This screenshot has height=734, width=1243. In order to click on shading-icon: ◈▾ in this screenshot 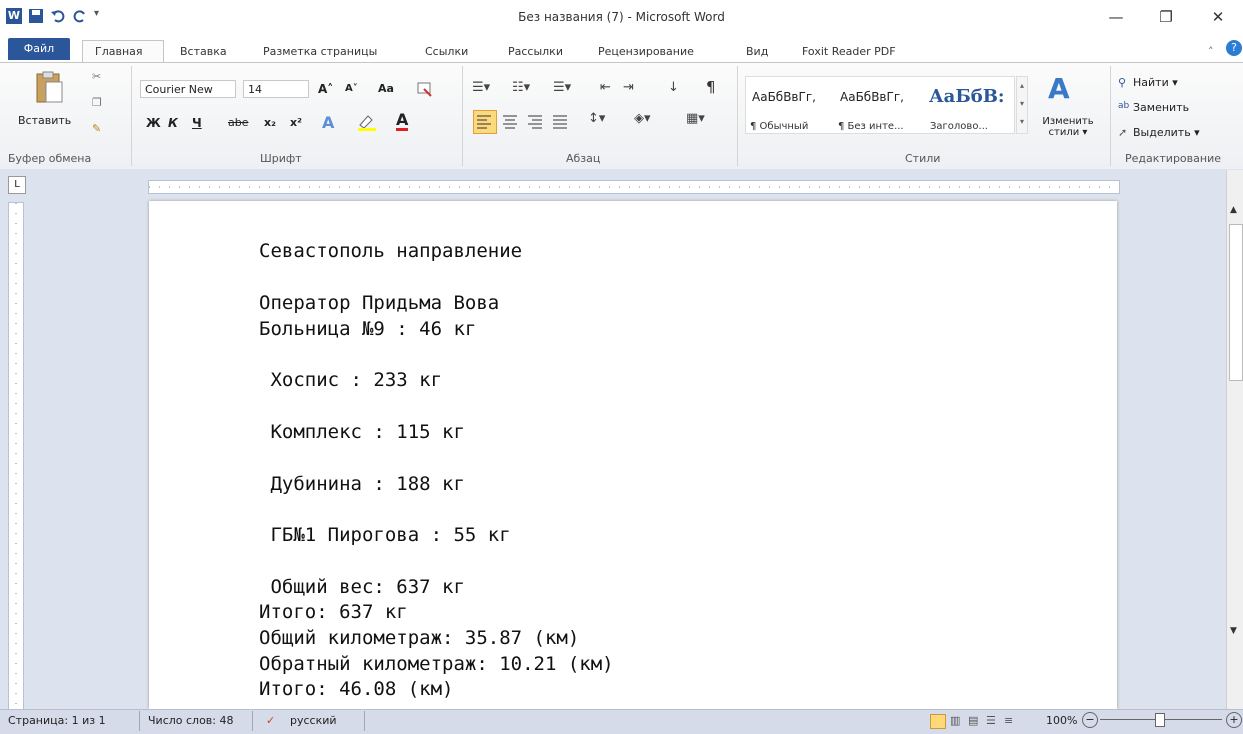, I will do `click(642, 118)`.